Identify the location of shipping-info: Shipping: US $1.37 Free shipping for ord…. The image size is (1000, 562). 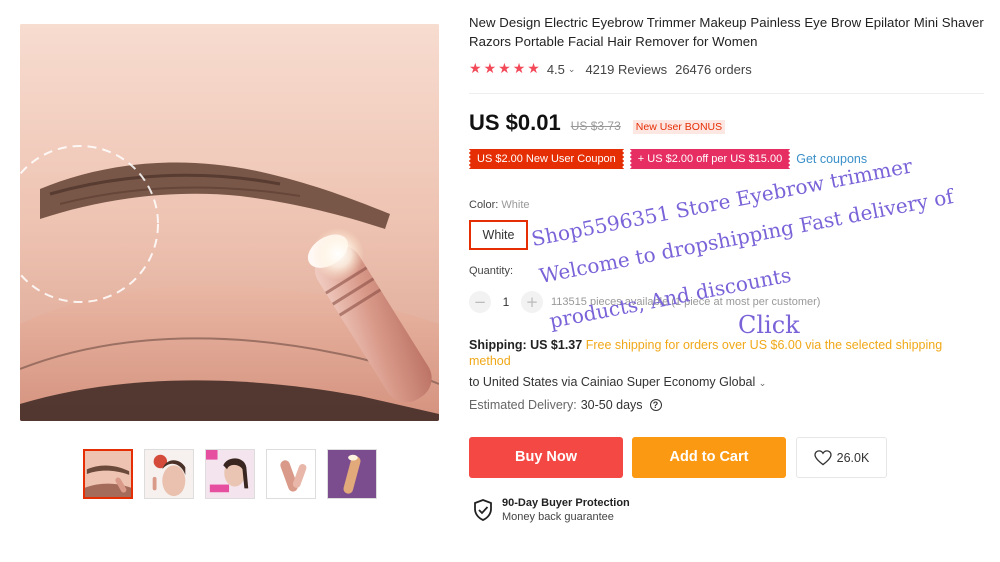
(709, 353).